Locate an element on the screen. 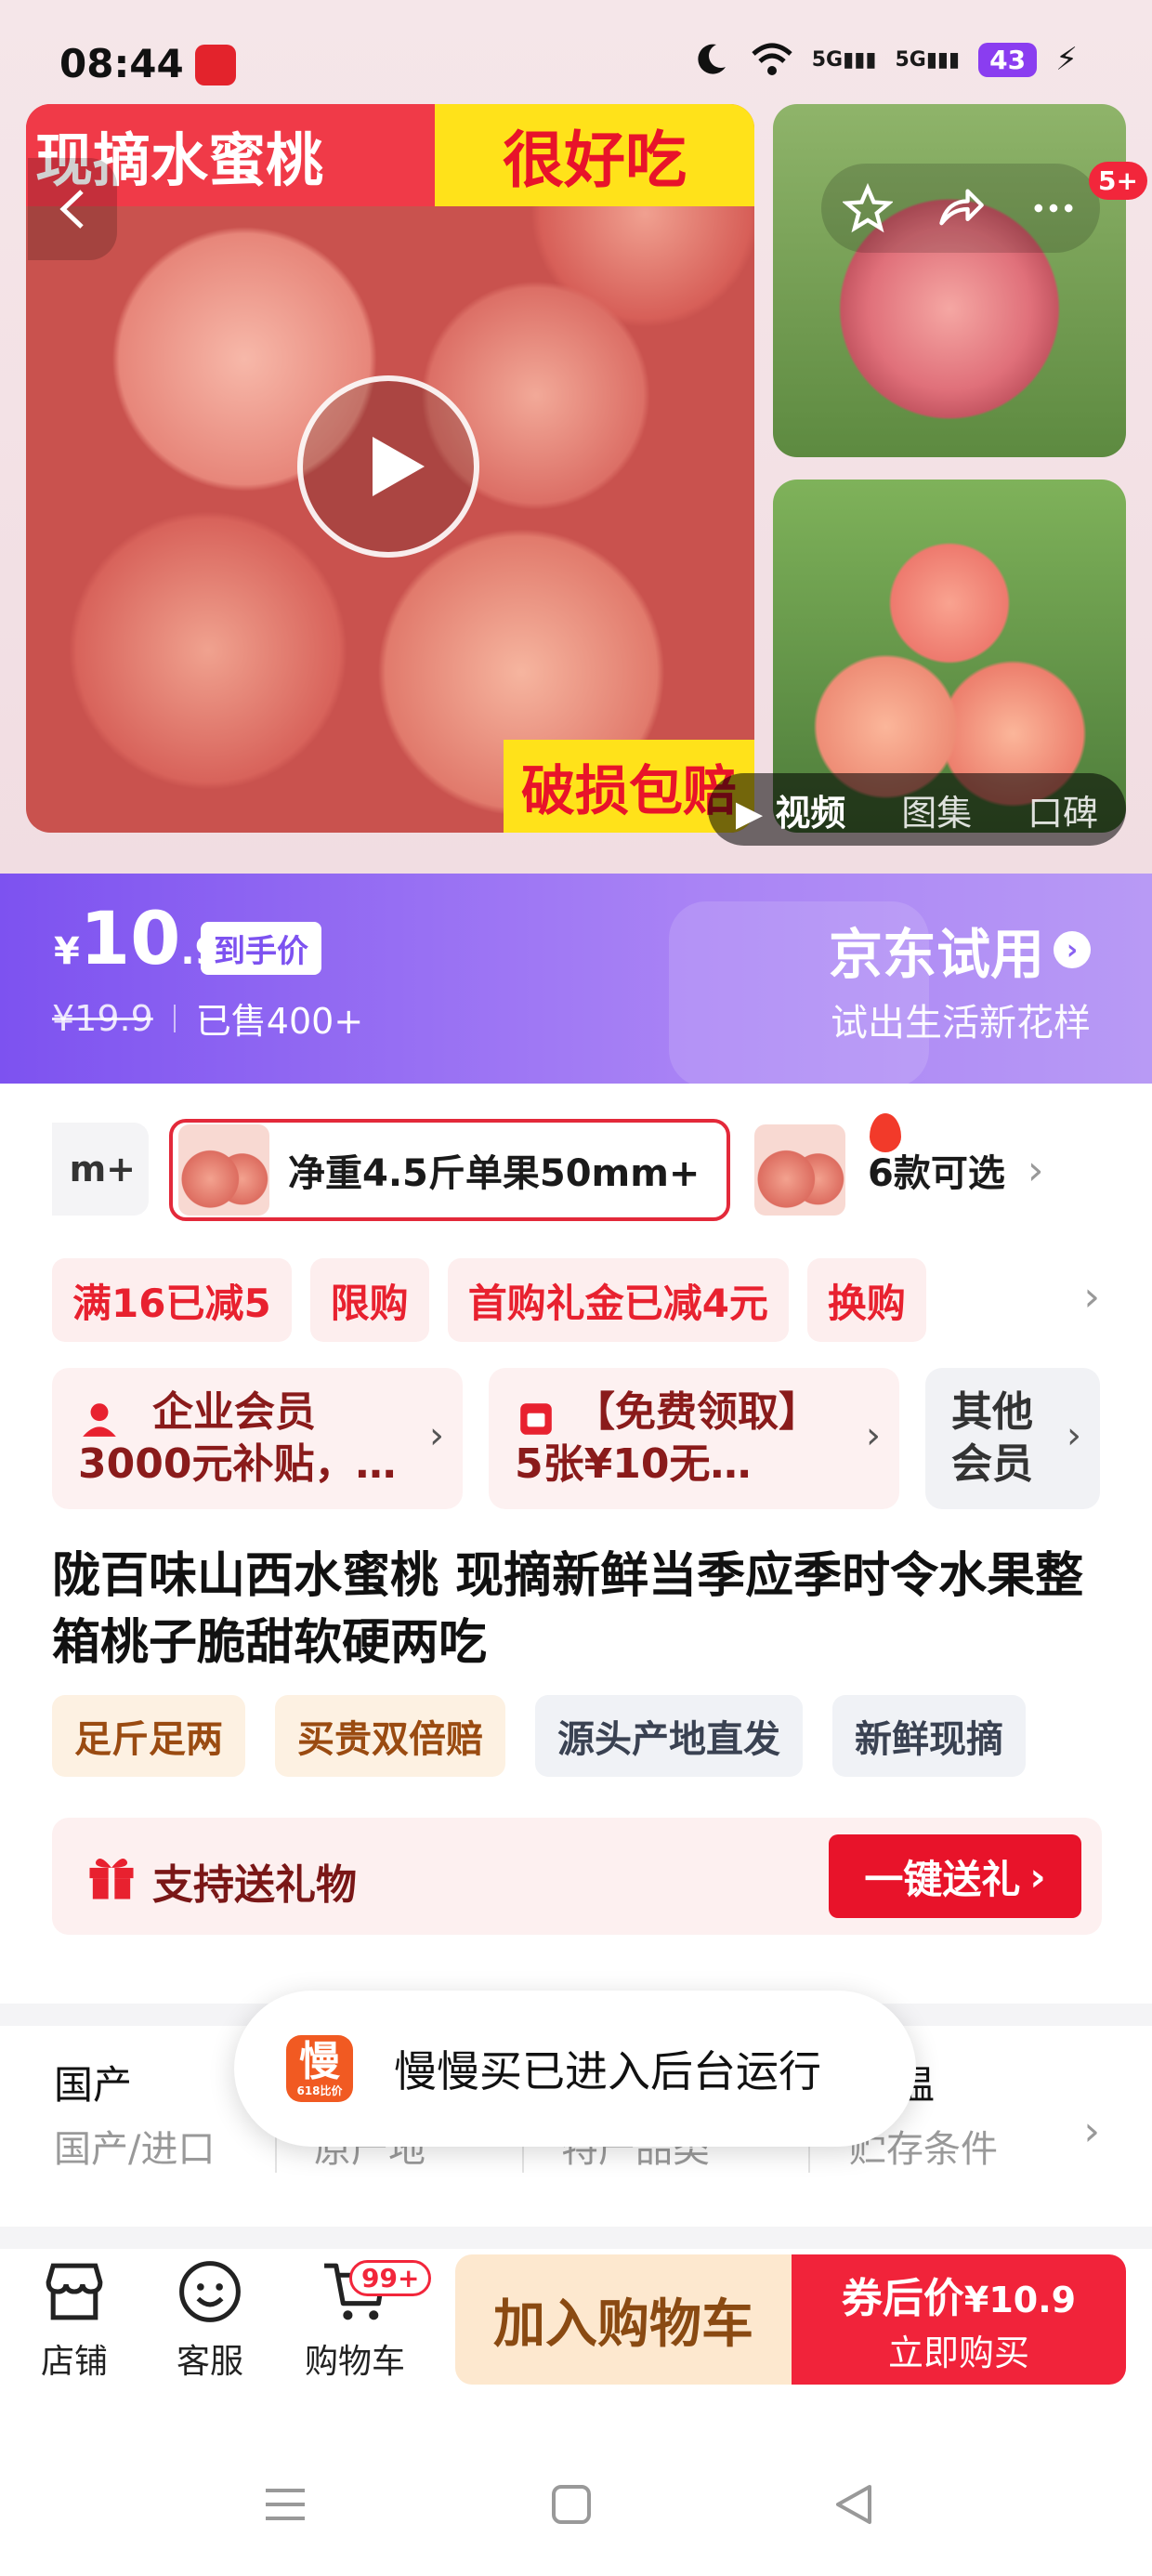  manmanmai-app-icon: 慢 618比价 is located at coordinates (319, 2068).